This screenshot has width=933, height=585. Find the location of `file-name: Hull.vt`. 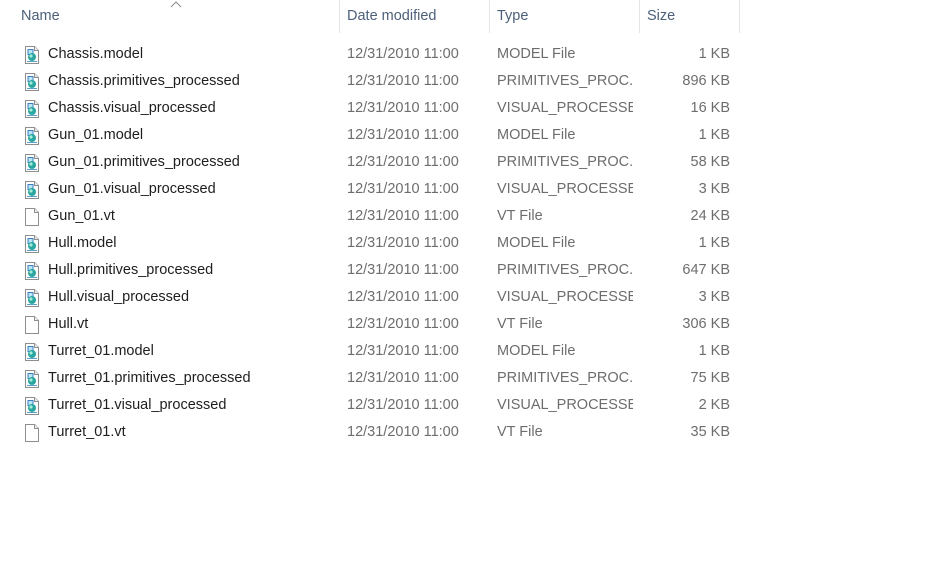

file-name: Hull.vt is located at coordinates (68, 324).